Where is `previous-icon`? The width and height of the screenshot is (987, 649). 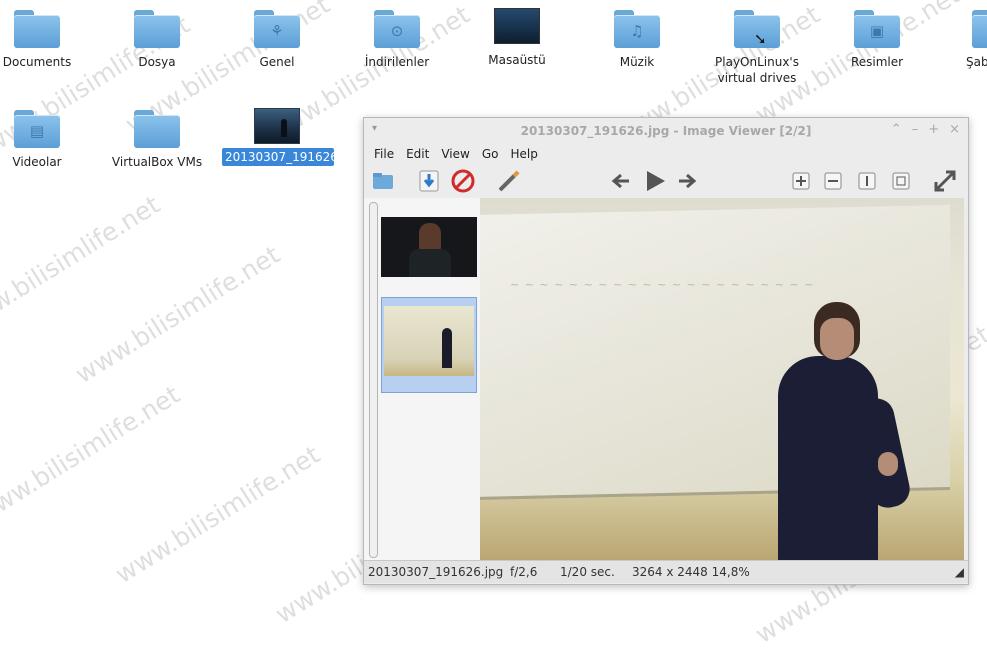
previous-icon is located at coordinates (620, 181).